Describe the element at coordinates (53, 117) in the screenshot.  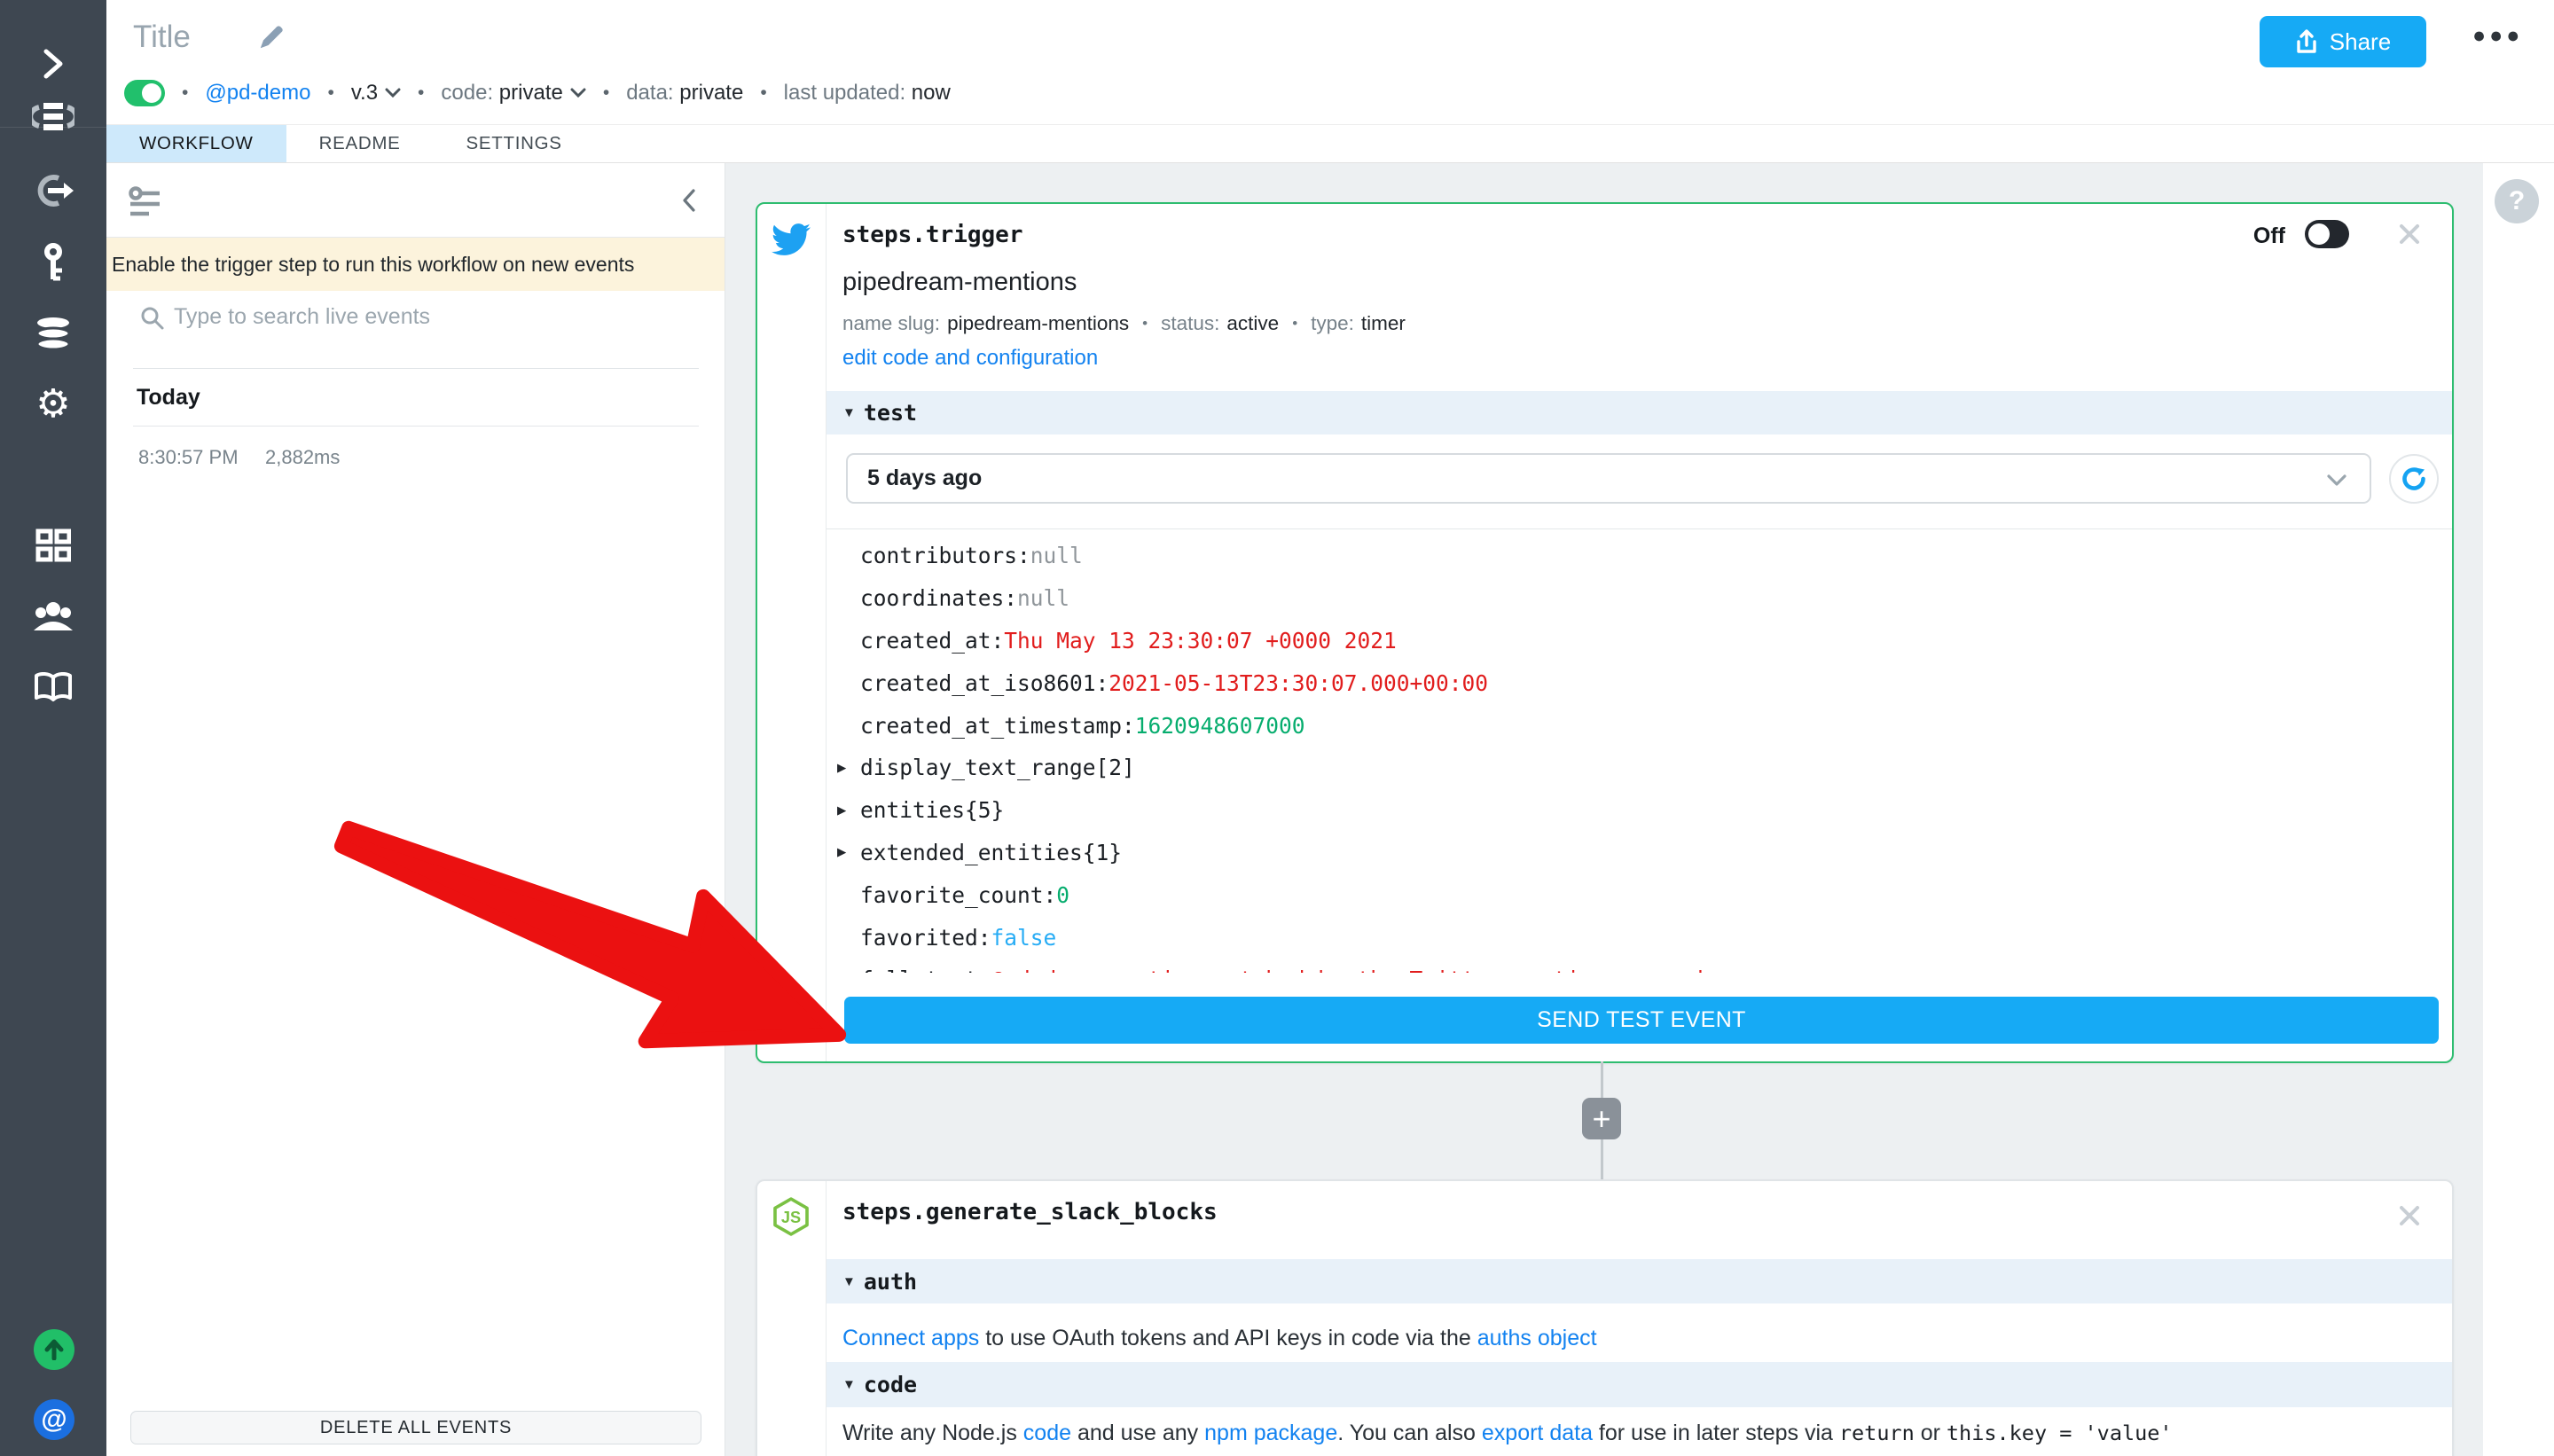
I see `workflows-icon` at that location.